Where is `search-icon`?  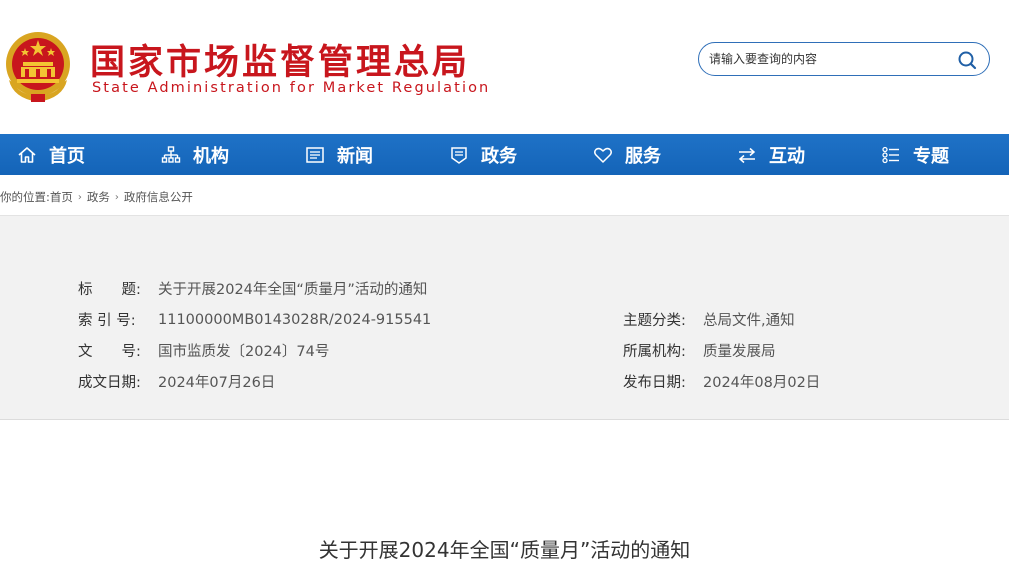
search-icon is located at coordinates (967, 60).